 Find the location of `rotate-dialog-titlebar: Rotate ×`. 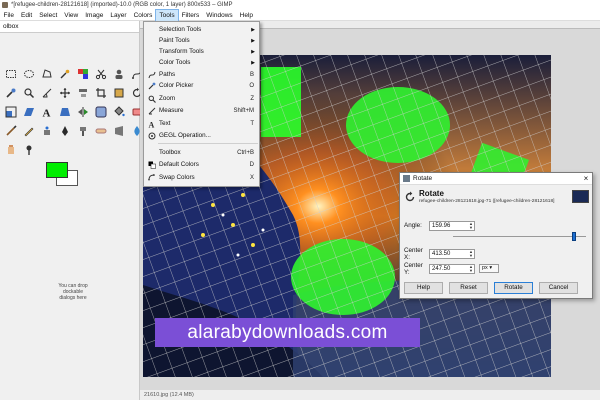

rotate-dialog-titlebar: Rotate × is located at coordinates (496, 179).